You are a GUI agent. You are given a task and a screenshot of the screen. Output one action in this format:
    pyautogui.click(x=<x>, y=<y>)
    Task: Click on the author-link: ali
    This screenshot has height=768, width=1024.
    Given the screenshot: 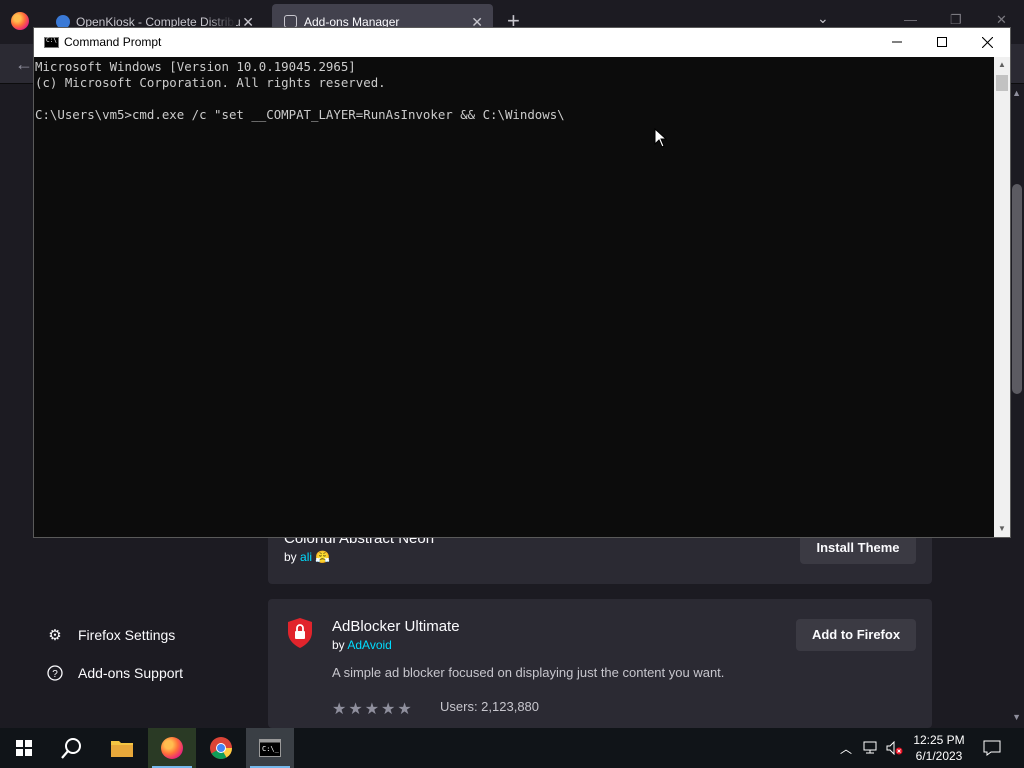 What is the action you would take?
    pyautogui.click(x=306, y=557)
    